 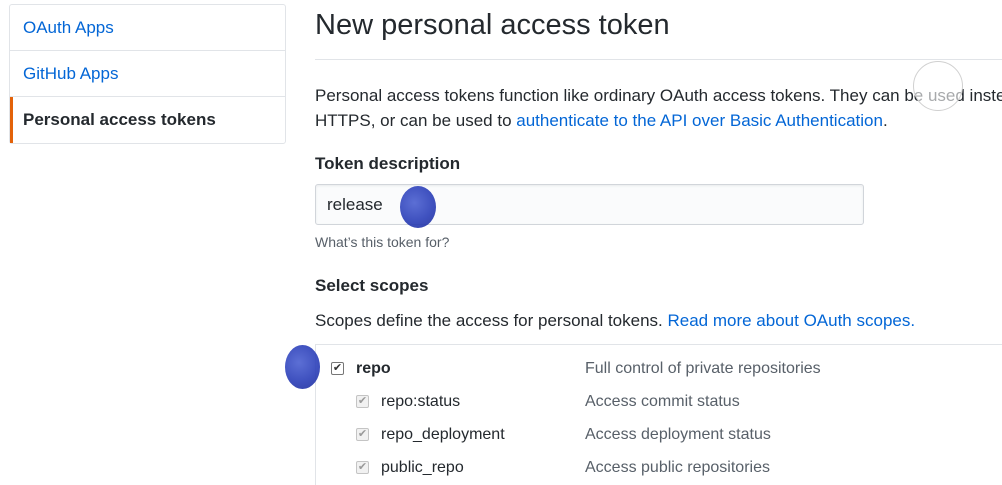 What do you see at coordinates (418, 207) in the screenshot?
I see `annotation-marker-input` at bounding box center [418, 207].